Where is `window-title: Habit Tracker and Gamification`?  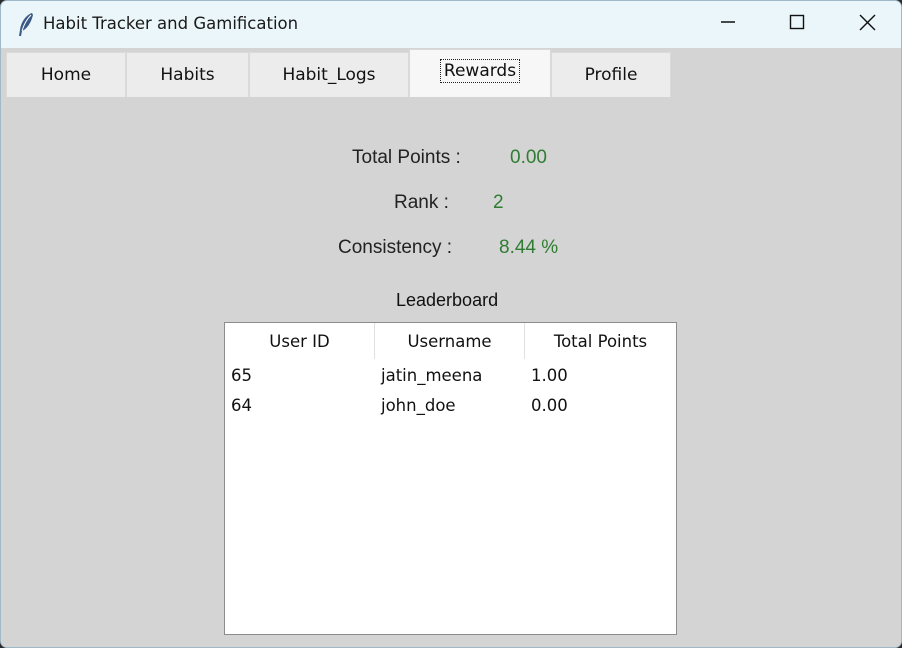 window-title: Habit Tracker and Gamification is located at coordinates (171, 23).